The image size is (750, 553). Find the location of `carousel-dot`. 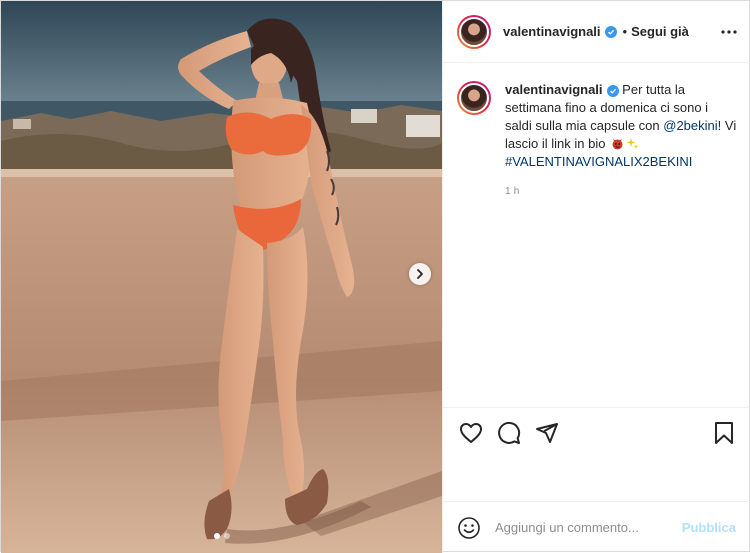

carousel-dot is located at coordinates (226, 536).